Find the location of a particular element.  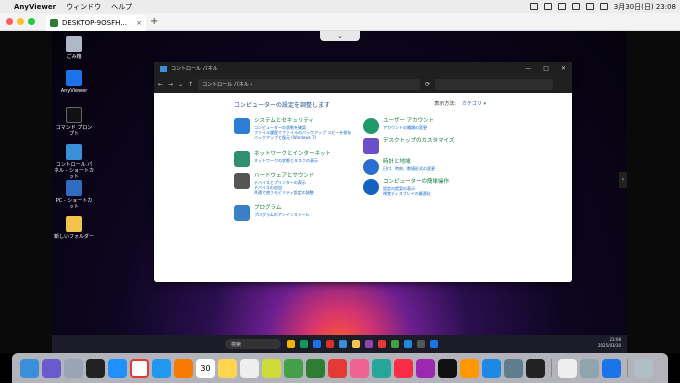

forward-icon: → is located at coordinates (170, 84).